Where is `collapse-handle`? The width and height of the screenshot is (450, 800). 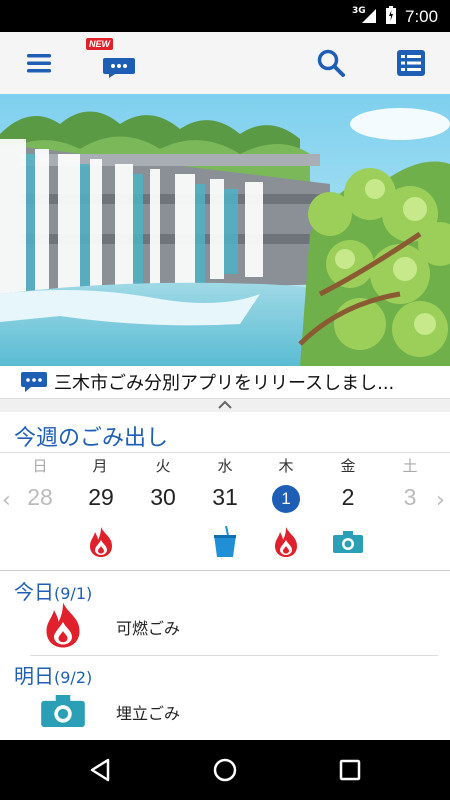 collapse-handle is located at coordinates (225, 405).